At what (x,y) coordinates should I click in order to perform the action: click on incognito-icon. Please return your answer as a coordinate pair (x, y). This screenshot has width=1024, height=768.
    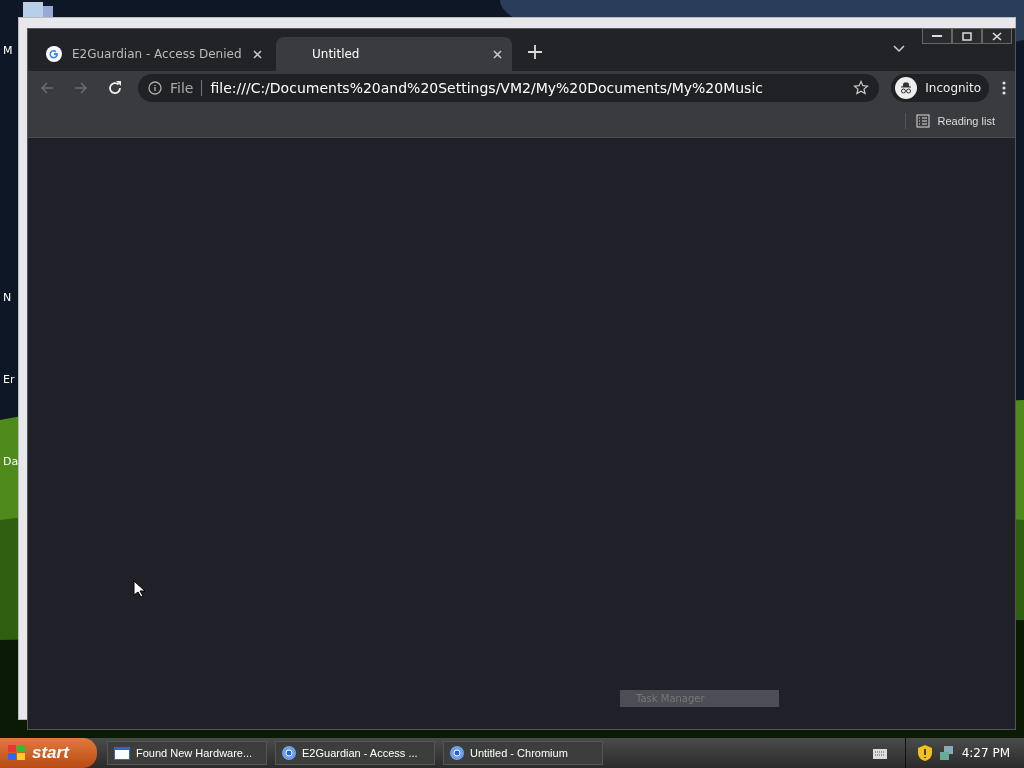
    Looking at the image, I should click on (906, 88).